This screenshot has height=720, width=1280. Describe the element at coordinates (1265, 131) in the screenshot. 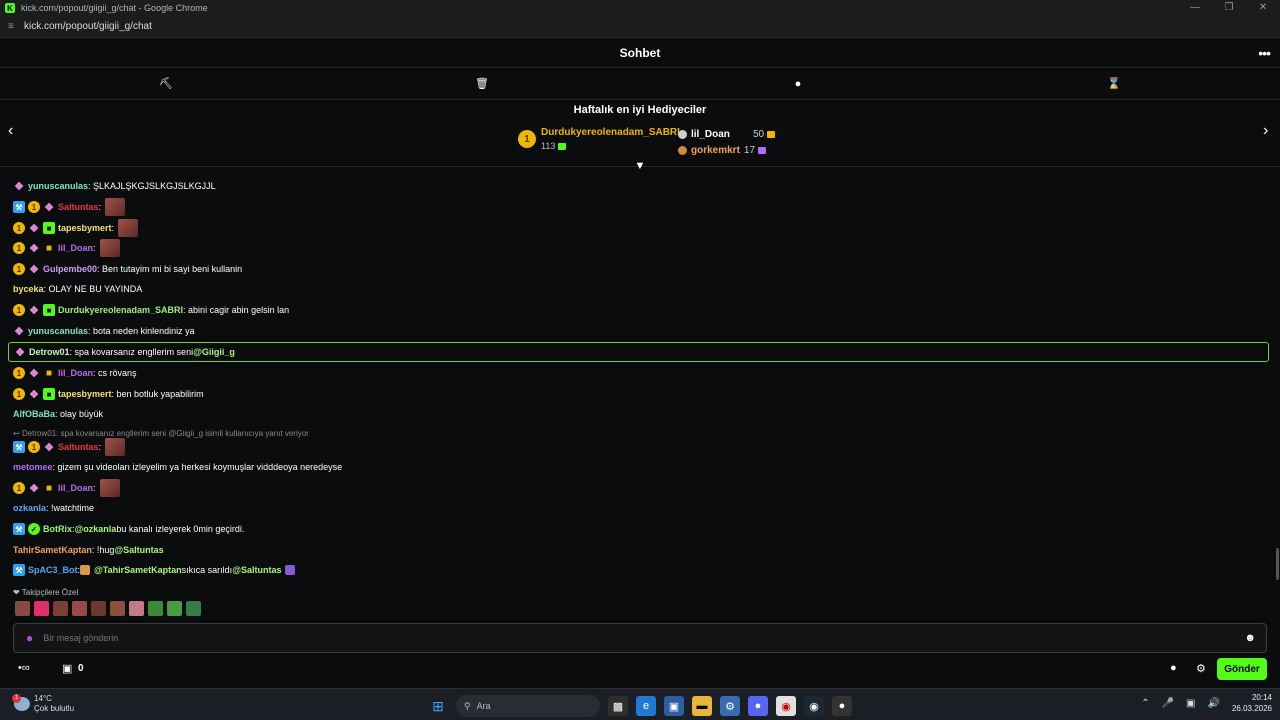

I see `chevron-right-icon: ›` at that location.